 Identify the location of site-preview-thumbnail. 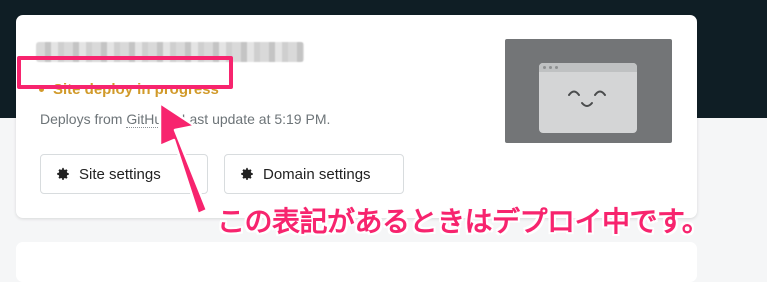
(588, 91).